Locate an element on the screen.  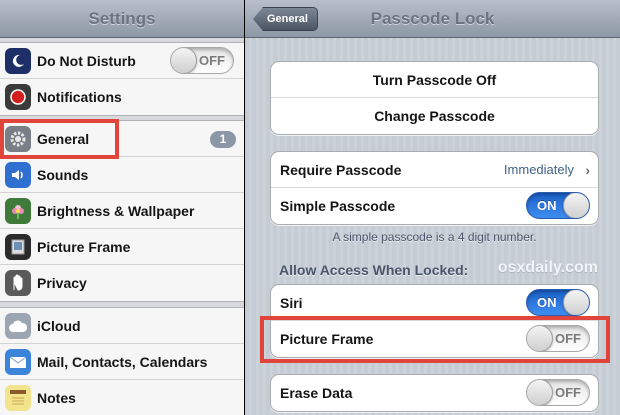
settings-group-1: Do Not Disturb OFF Notifications is located at coordinates (122, 79).